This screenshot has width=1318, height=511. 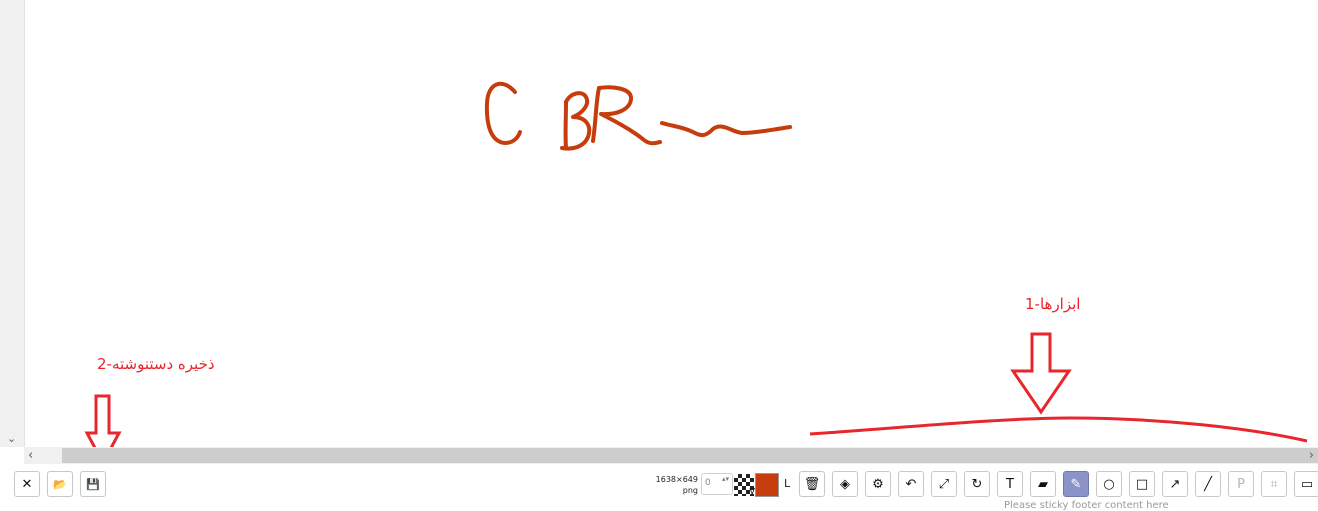 I want to click on brush-tool-button: ✎, so click(x=1076, y=484).